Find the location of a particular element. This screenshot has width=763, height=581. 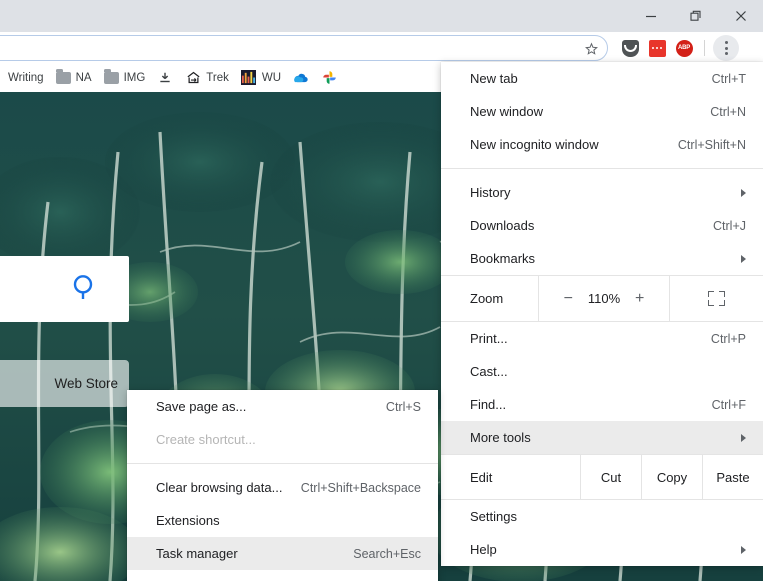

chrome-menu-button is located at coordinates (726, 48).